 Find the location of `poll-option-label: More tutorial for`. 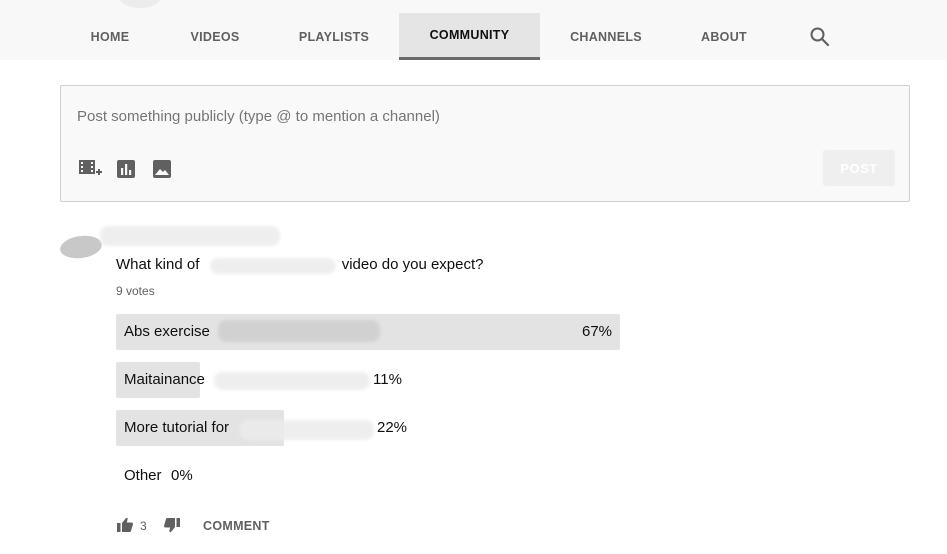

poll-option-label: More tutorial for is located at coordinates (177, 427).